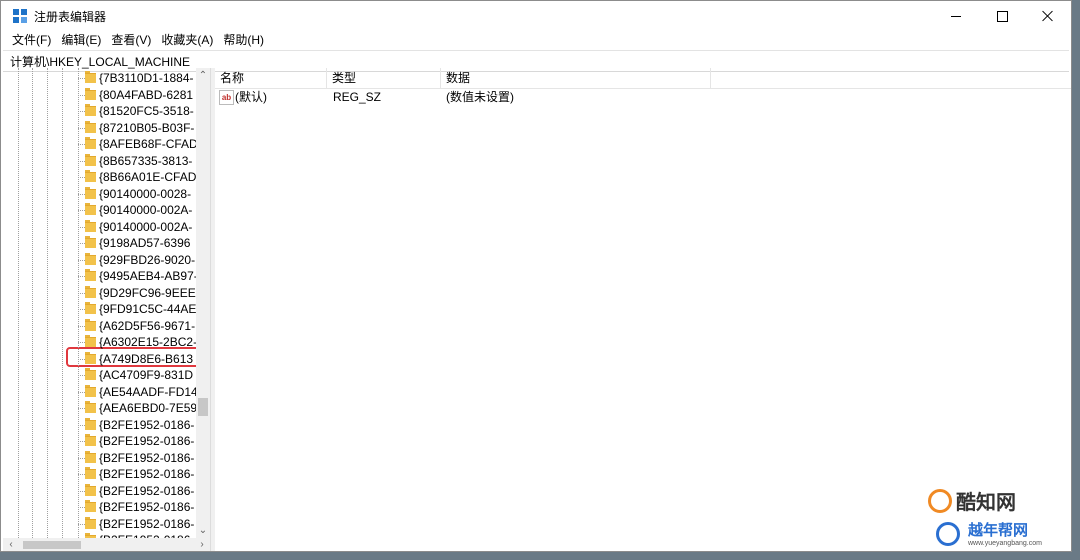  I want to click on close-icon, so click(1048, 16).